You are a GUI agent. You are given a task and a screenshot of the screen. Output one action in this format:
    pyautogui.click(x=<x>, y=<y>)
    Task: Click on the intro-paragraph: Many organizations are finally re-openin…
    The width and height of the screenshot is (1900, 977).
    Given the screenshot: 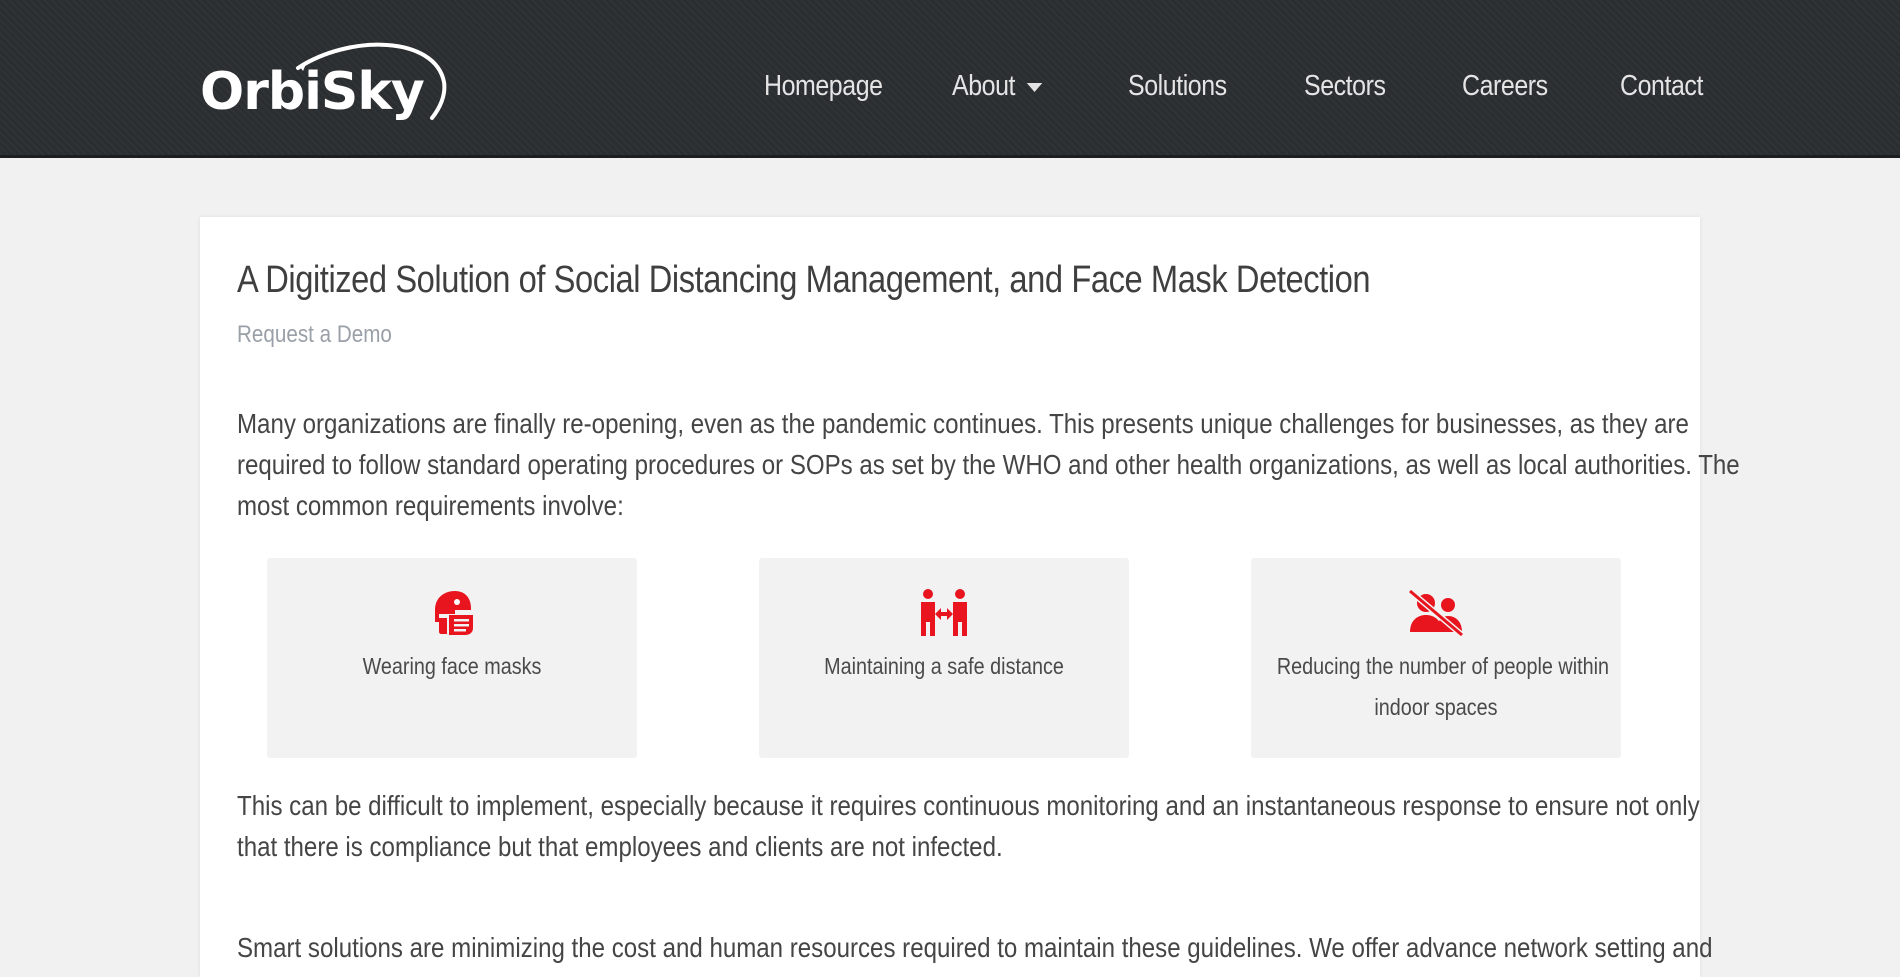 What is the action you would take?
    pyautogui.click(x=988, y=464)
    